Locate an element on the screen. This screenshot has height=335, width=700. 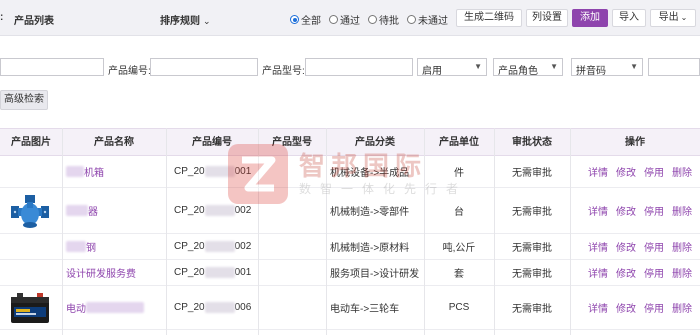
product-name-link: 钢 is located at coordinates (91, 246).